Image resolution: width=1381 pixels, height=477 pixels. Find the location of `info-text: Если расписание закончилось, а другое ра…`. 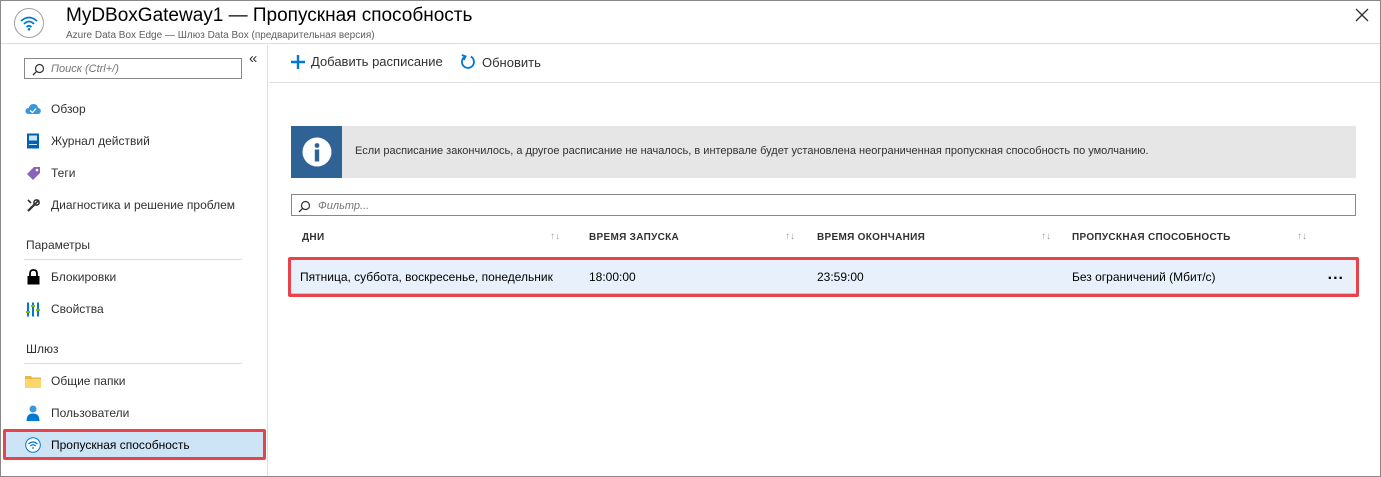

info-text: Если расписание закончилось, а другое ра… is located at coordinates (752, 151).